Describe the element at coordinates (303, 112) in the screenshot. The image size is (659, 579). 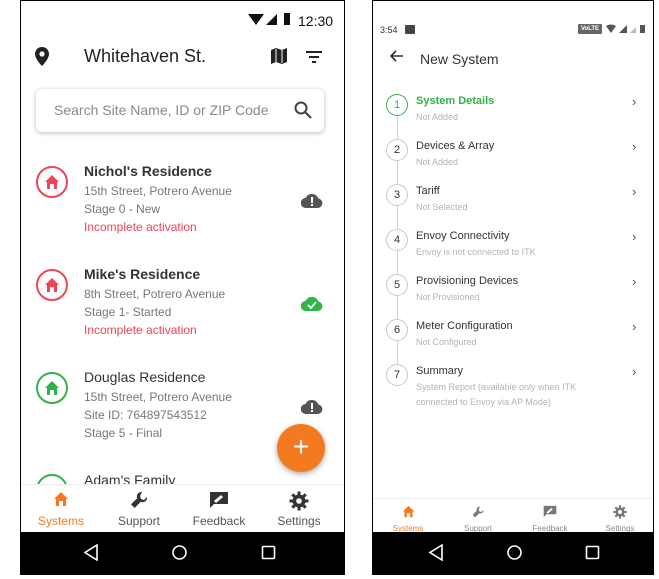
I see `search-icon` at that location.